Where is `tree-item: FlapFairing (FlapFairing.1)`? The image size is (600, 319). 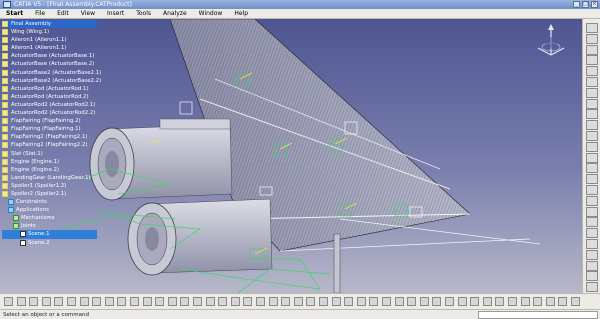 tree-item: FlapFairing (FlapFairing.1) is located at coordinates (49, 129).